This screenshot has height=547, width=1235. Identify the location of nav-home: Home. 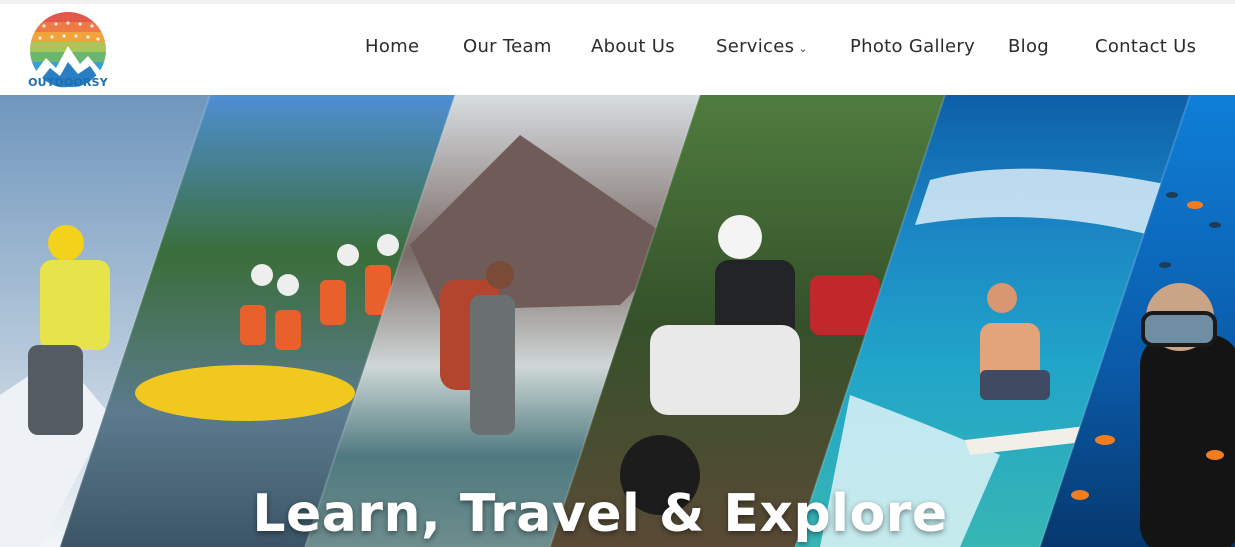
(392, 46).